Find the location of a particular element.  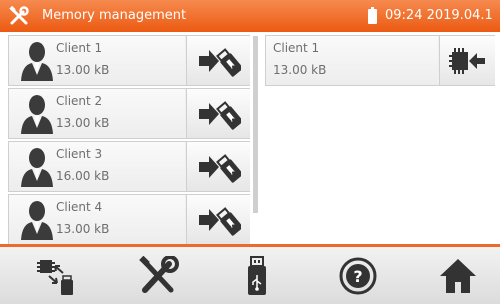

list-divider is located at coordinates (255, 124).